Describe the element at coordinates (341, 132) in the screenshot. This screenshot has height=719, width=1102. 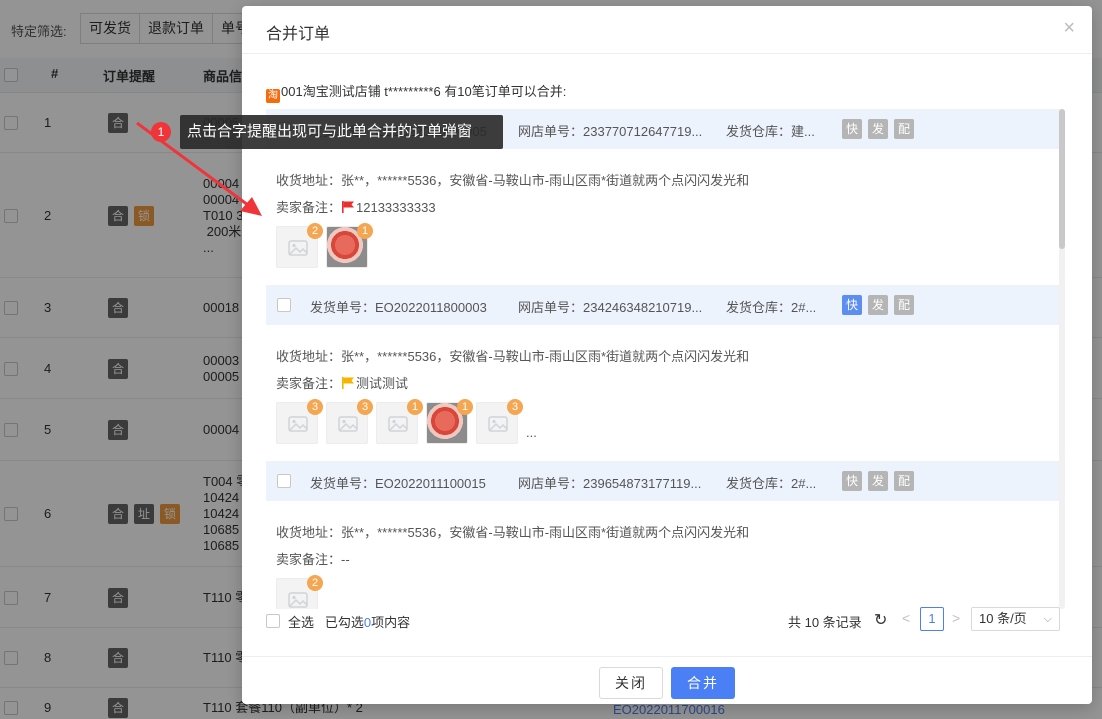
I see `annotation-tooltip: 点击合字提醒出现可与此单合并的订单弹窗` at that location.